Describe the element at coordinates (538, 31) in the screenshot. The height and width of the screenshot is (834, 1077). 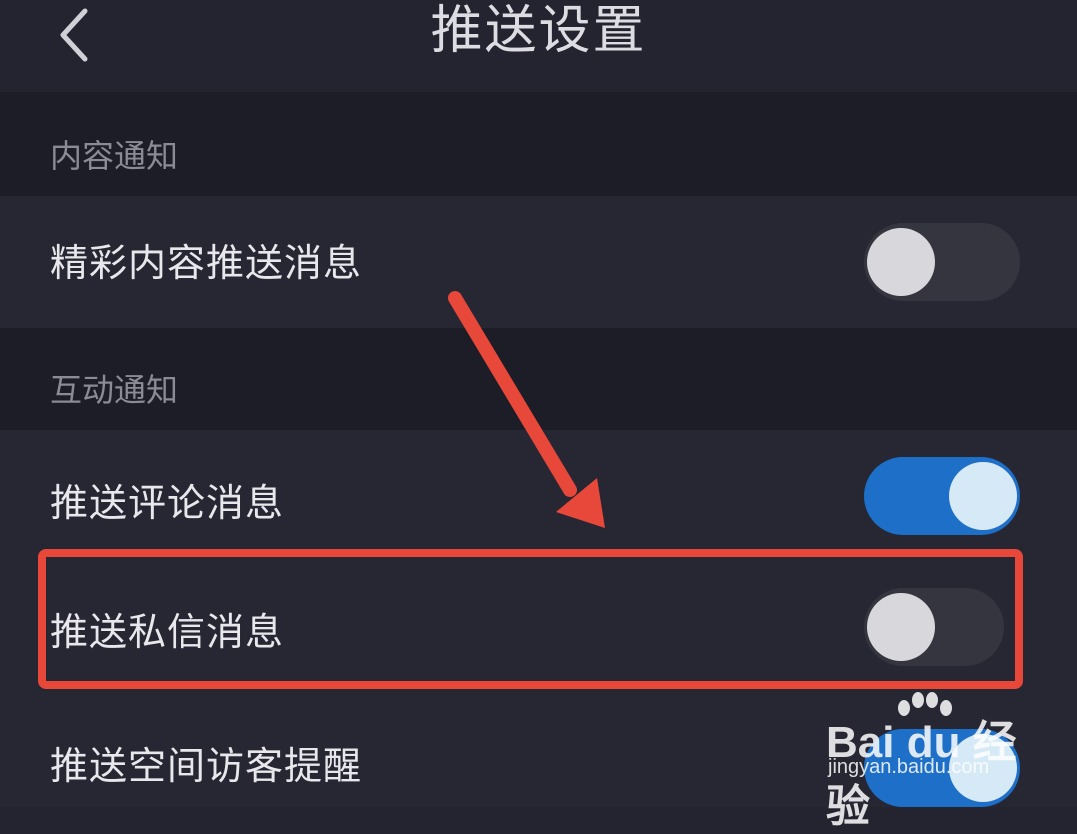
I see `page-title: 推送设置` at that location.